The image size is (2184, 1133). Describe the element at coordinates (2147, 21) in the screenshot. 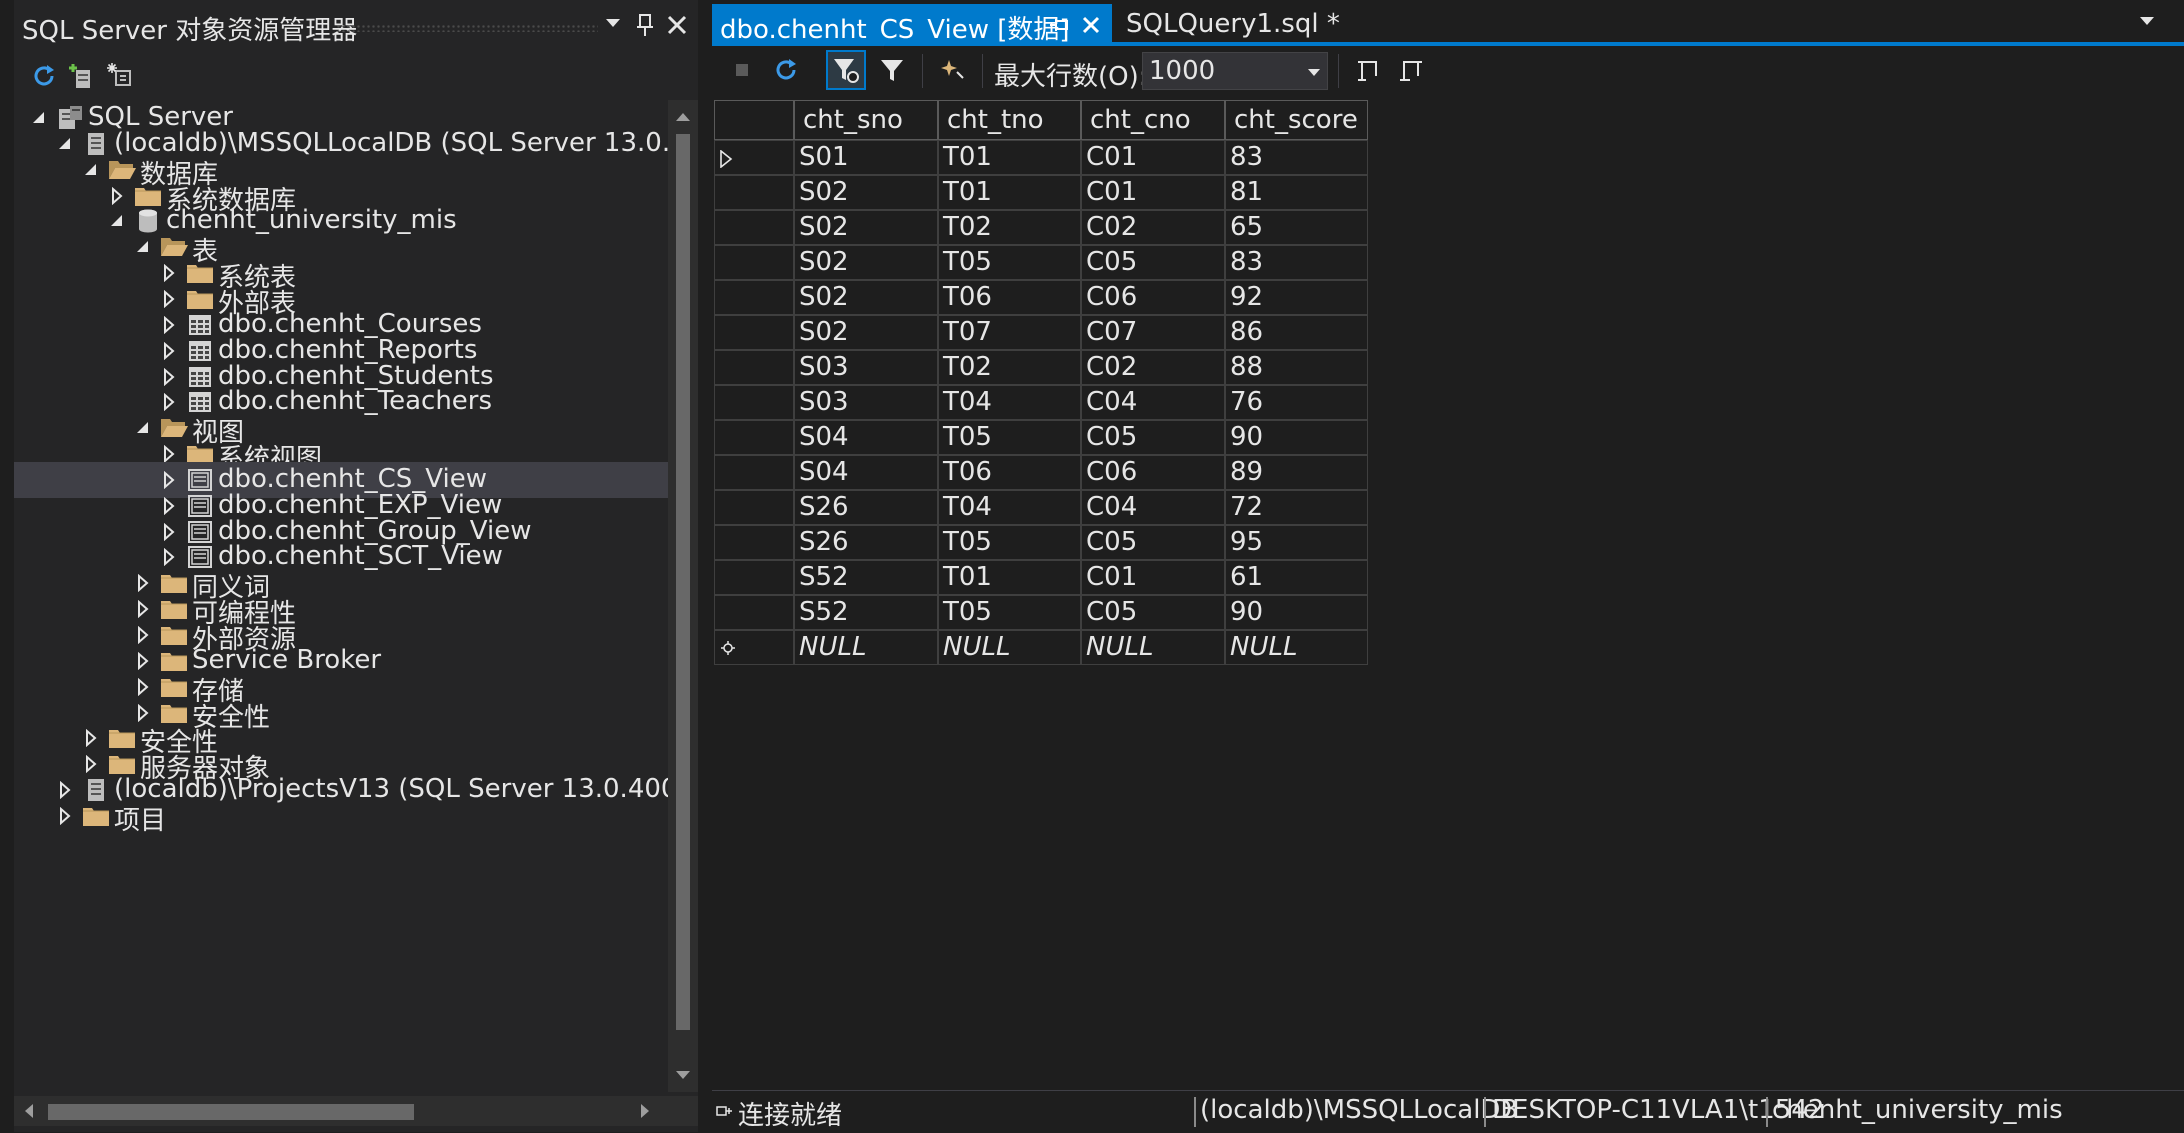

I see `tab-overflow-dropdown-icon` at that location.